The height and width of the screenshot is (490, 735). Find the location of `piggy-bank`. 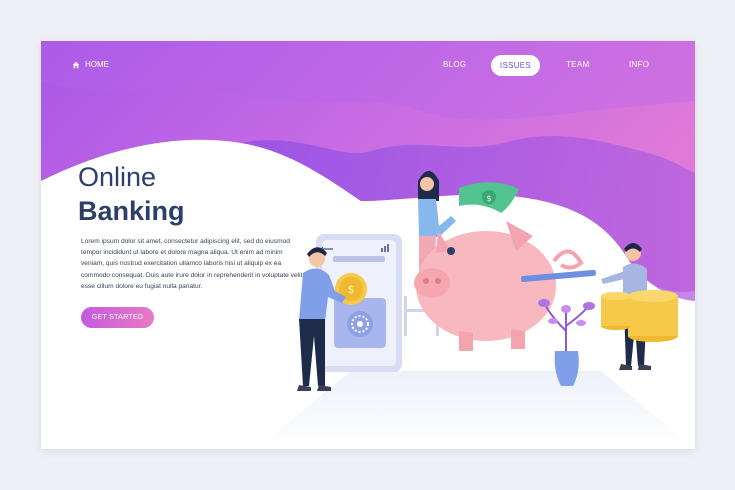

piggy-bank is located at coordinates (505, 286).